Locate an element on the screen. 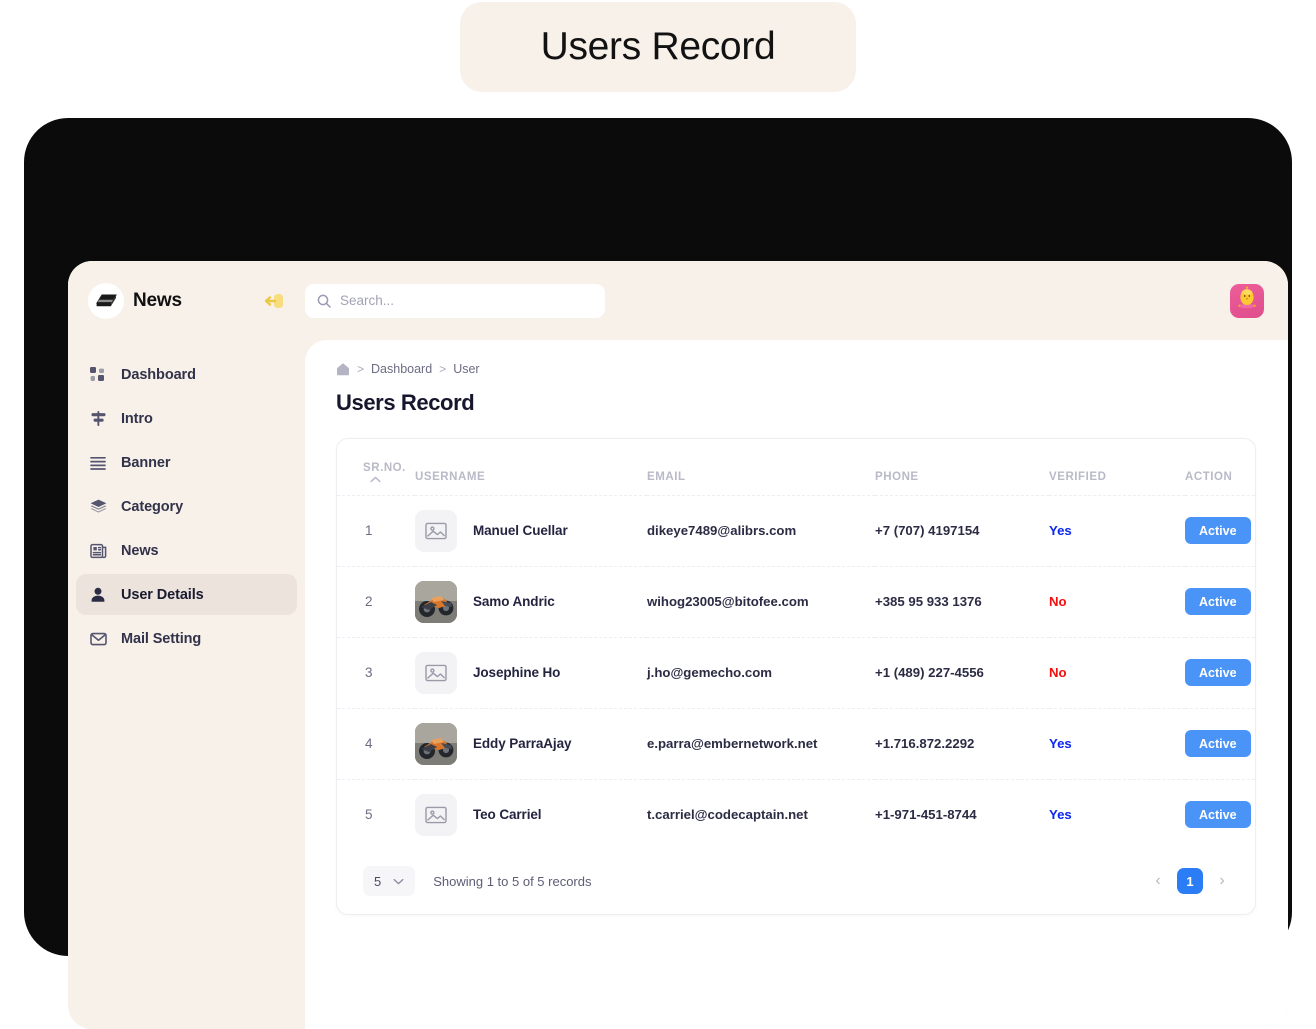 This screenshot has width=1316, height=1029. cell-phone: +1-971-451-8744 is located at coordinates (926, 815).